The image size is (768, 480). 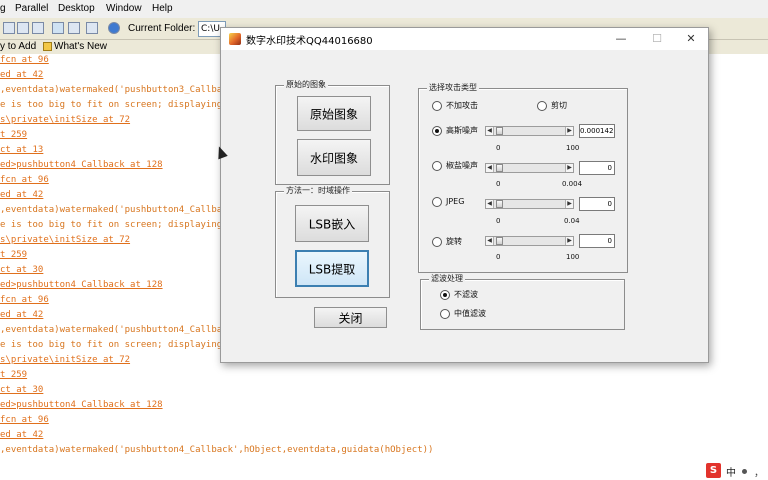 What do you see at coordinates (522, 302) in the screenshot?
I see `filter-panel: 滤波处理 不滤波 中值滤波` at bounding box center [522, 302].